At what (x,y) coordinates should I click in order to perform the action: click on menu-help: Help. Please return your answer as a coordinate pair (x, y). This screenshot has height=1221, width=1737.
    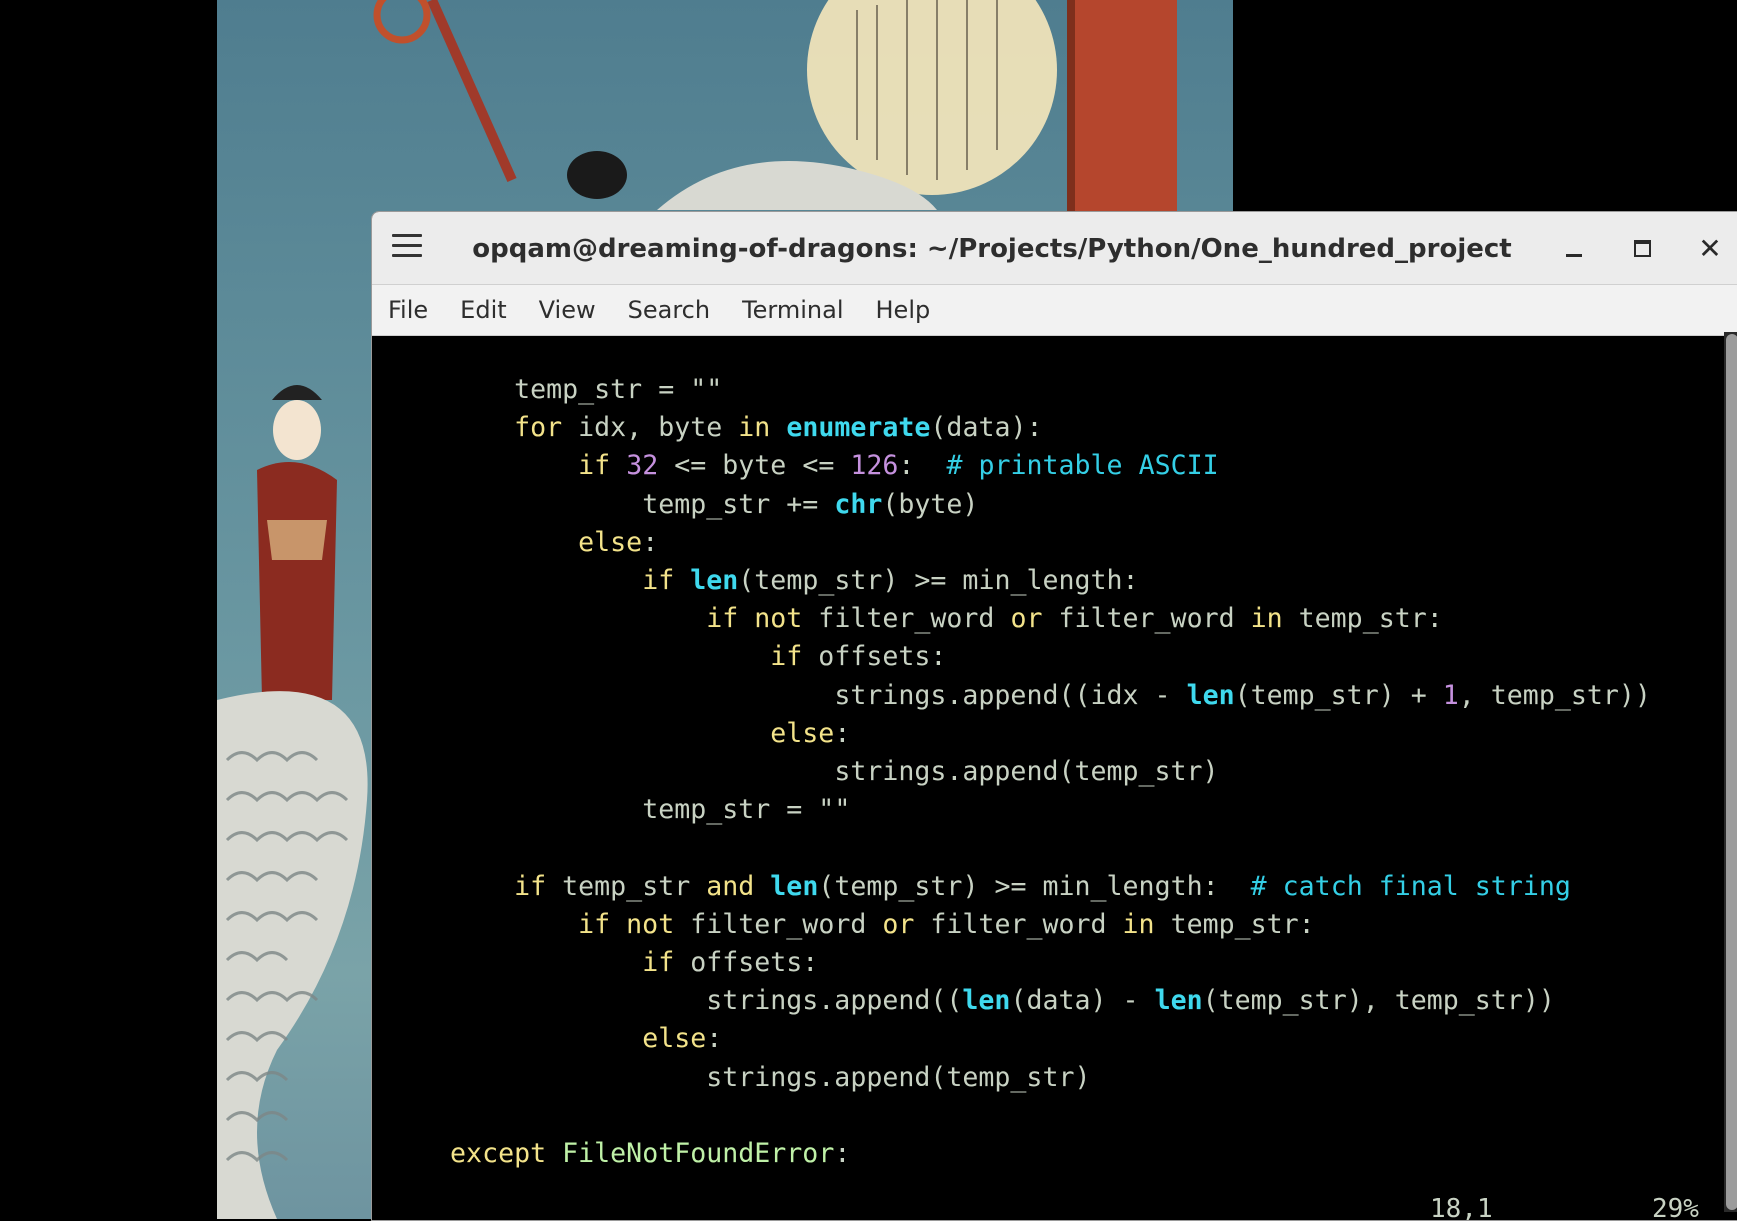
    Looking at the image, I should click on (903, 310).